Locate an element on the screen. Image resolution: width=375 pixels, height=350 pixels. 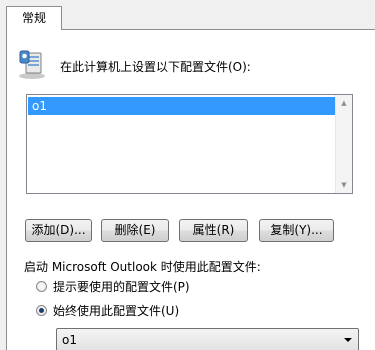
profile-icon is located at coordinates (32, 64).